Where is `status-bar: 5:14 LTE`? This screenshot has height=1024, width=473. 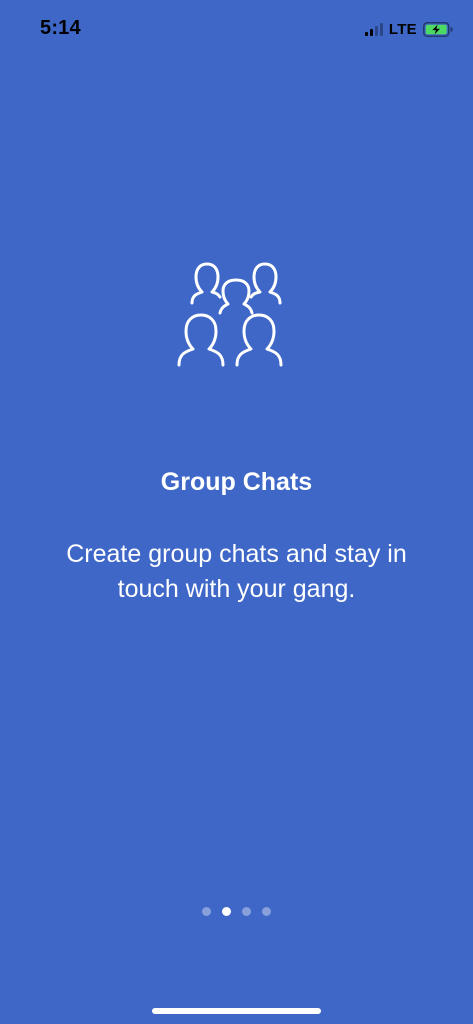
status-bar: 5:14 LTE is located at coordinates (236, 28).